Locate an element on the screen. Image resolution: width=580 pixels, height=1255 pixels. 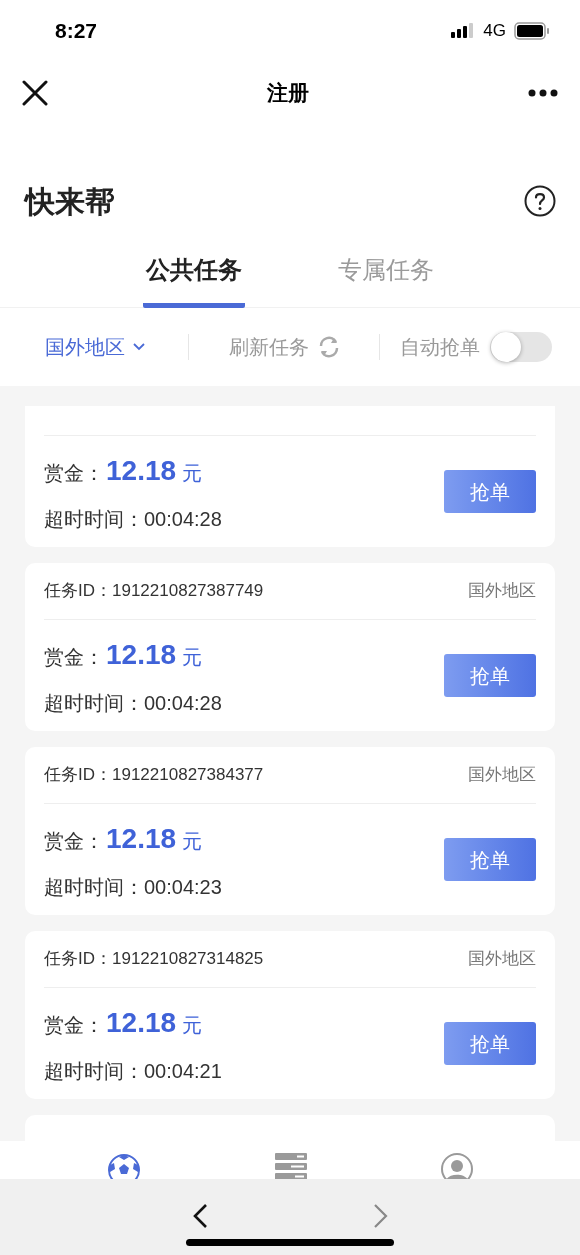
region-dropdown: 国外地区 is located at coordinates (95, 347).